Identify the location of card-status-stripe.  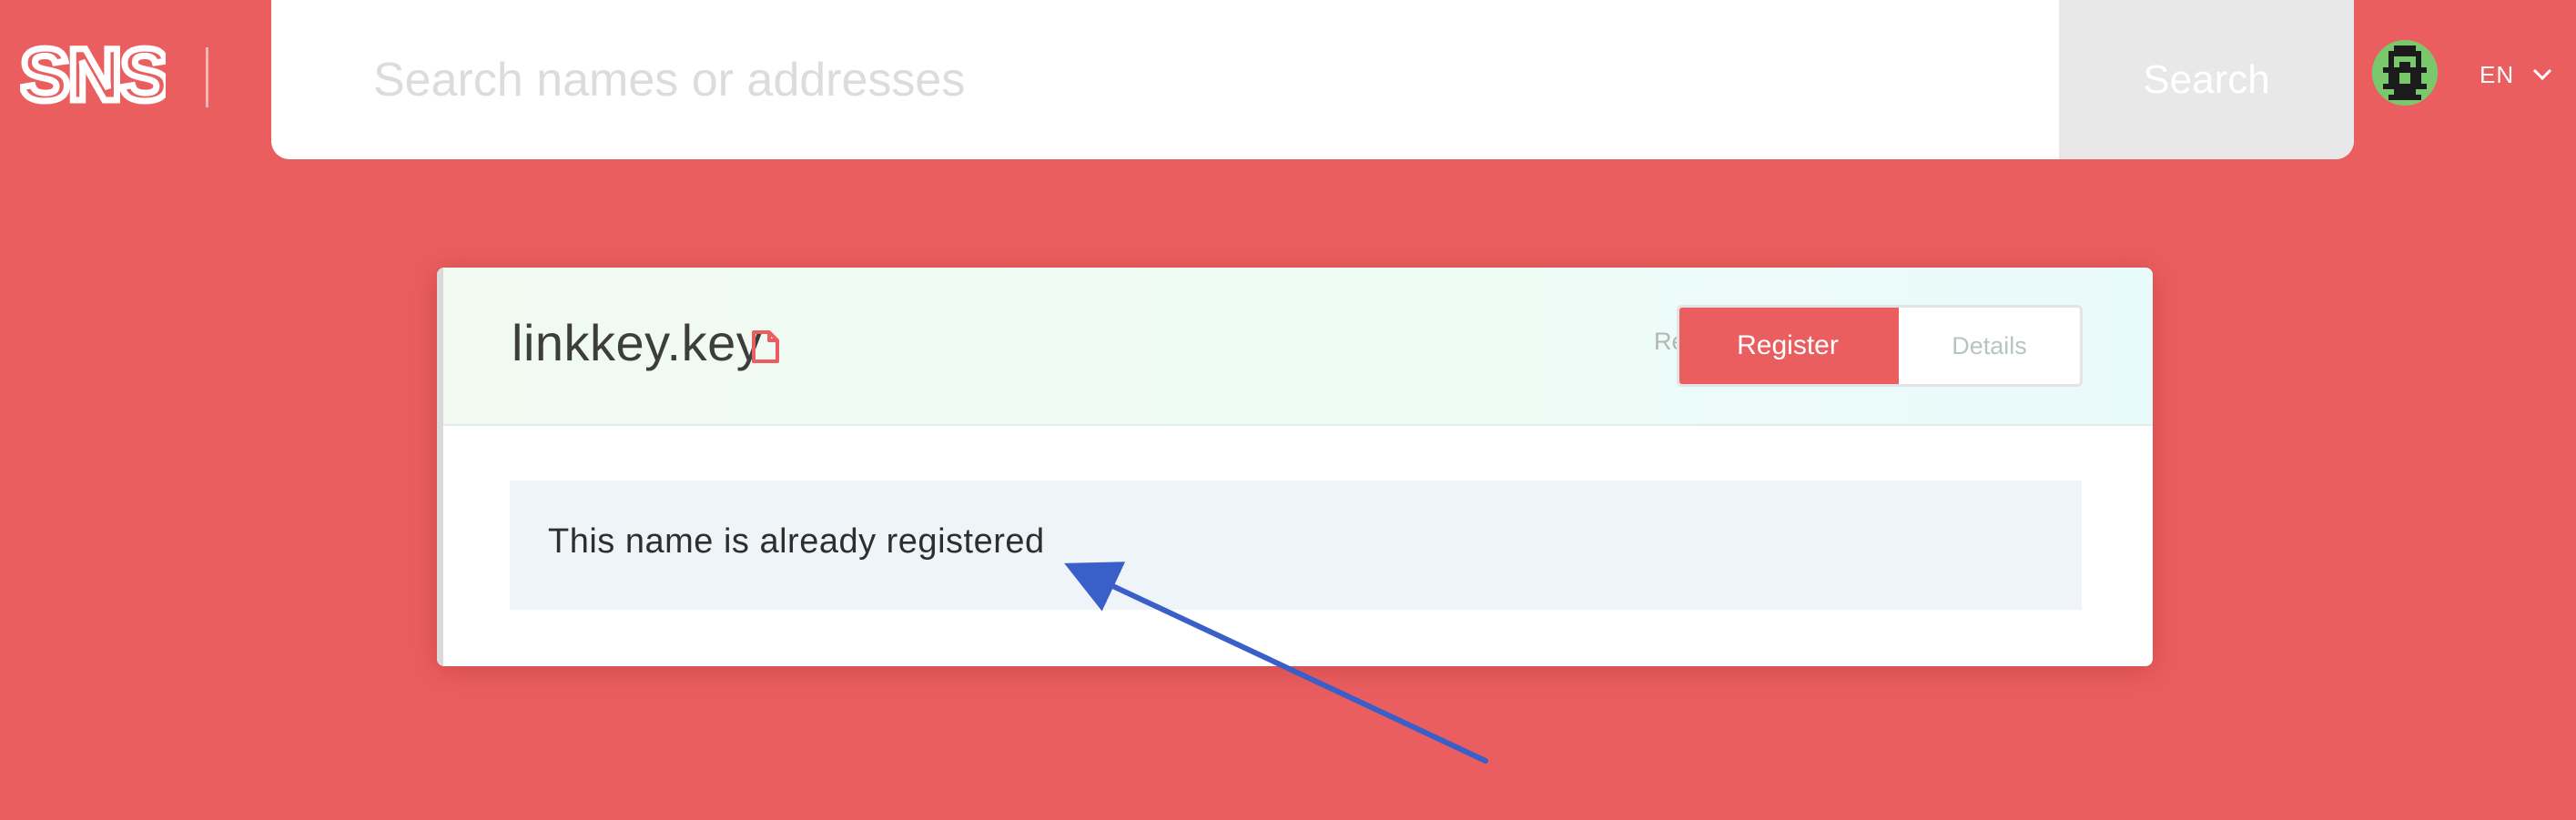
(440, 467).